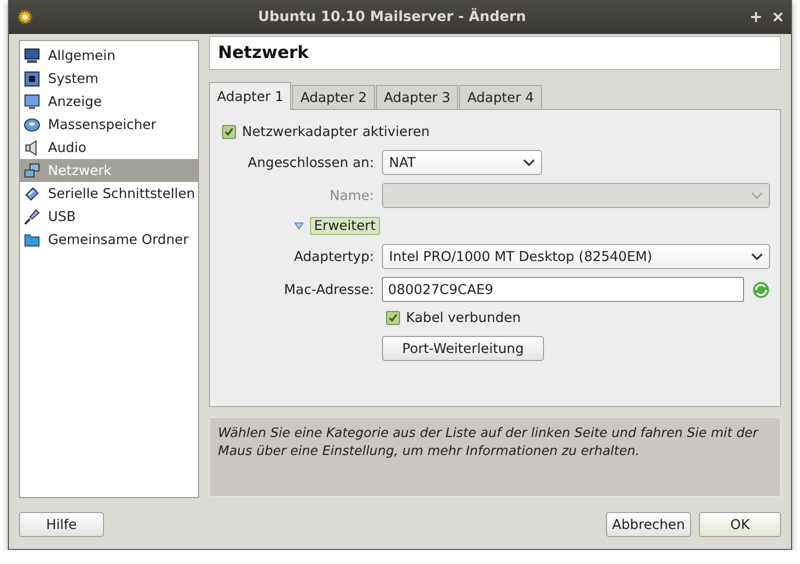  I want to click on expander-toggle: Erweitert, so click(345, 226).